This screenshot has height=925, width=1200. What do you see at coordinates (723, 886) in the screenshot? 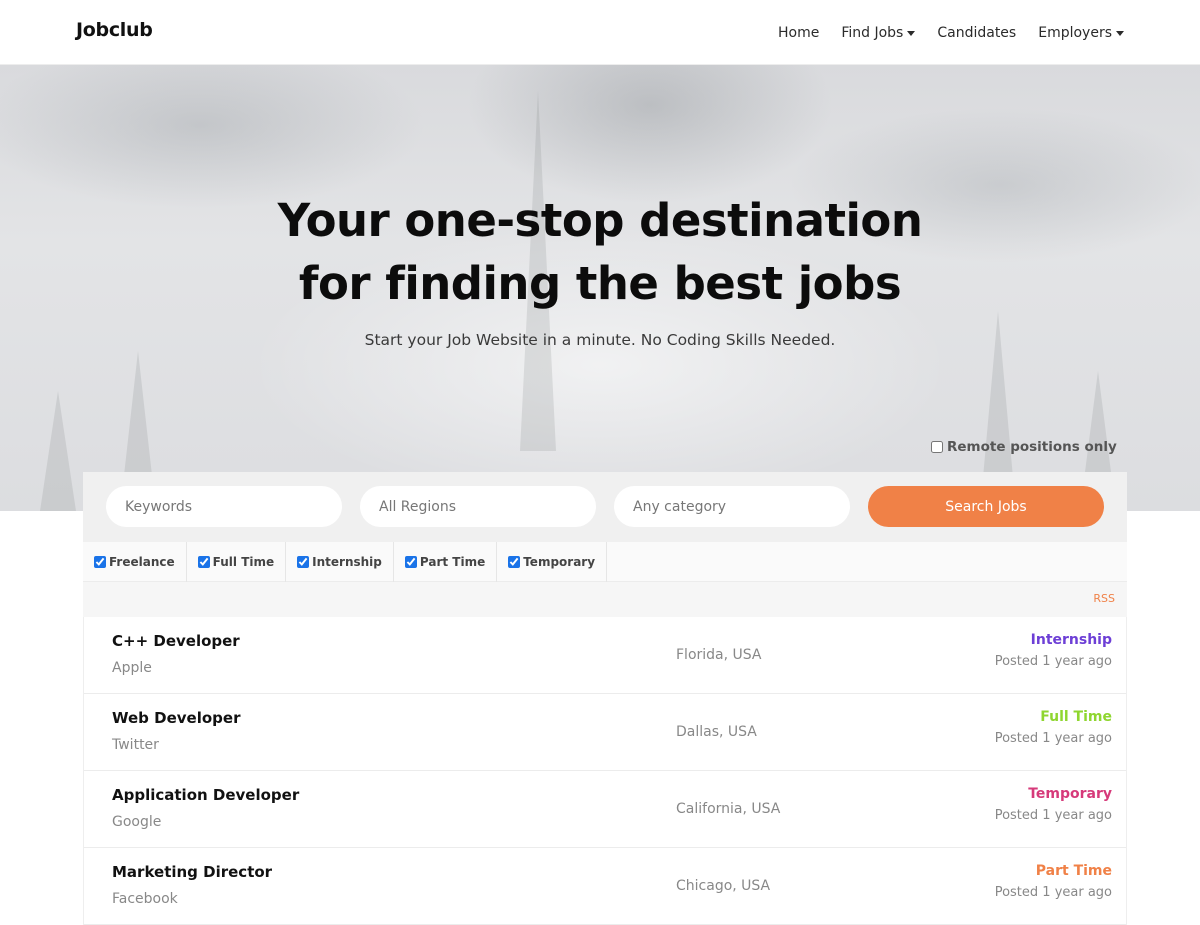
I see `job-location: Chicago, USA` at bounding box center [723, 886].